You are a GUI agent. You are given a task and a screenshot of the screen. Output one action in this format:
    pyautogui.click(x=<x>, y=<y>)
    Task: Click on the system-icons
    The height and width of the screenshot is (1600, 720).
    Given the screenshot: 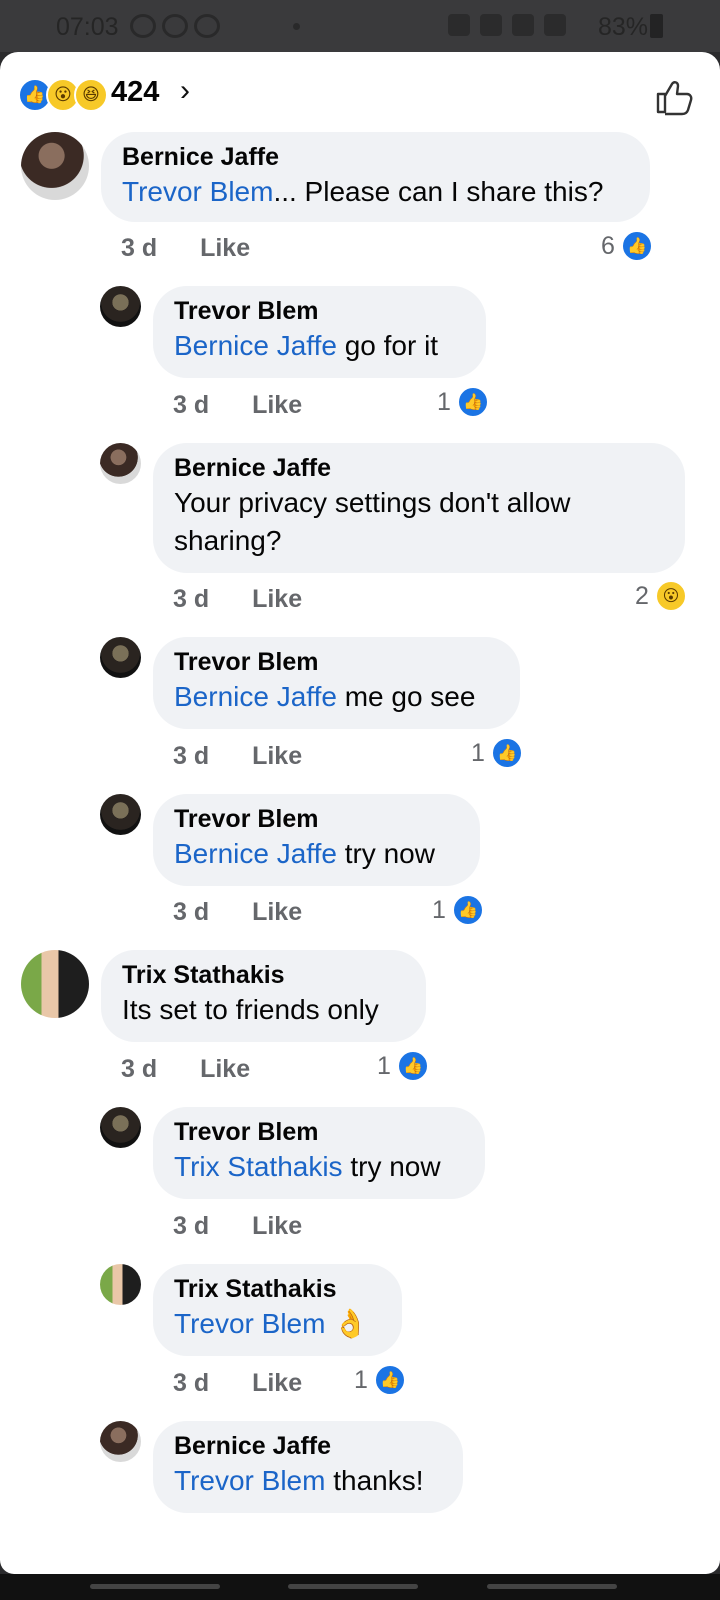 What is the action you would take?
    pyautogui.click(x=507, y=25)
    